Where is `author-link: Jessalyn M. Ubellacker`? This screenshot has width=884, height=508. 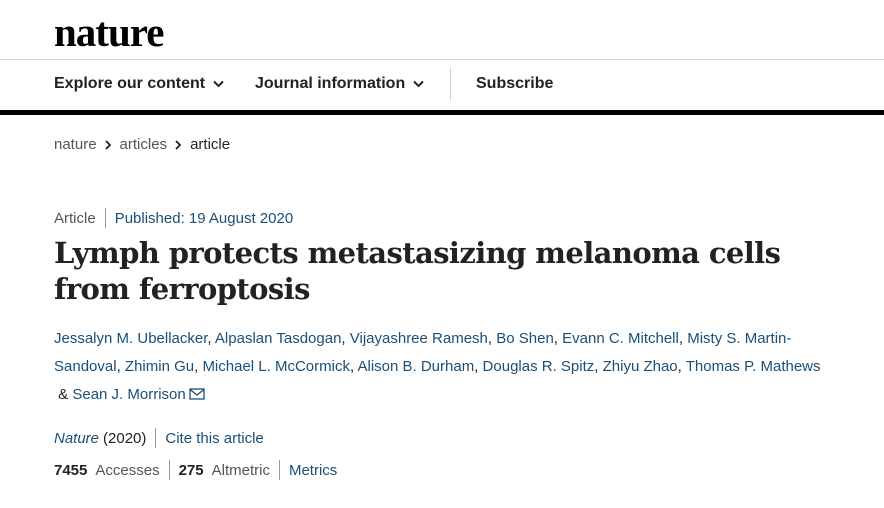
author-link: Jessalyn M. Ubellacker is located at coordinates (130, 338).